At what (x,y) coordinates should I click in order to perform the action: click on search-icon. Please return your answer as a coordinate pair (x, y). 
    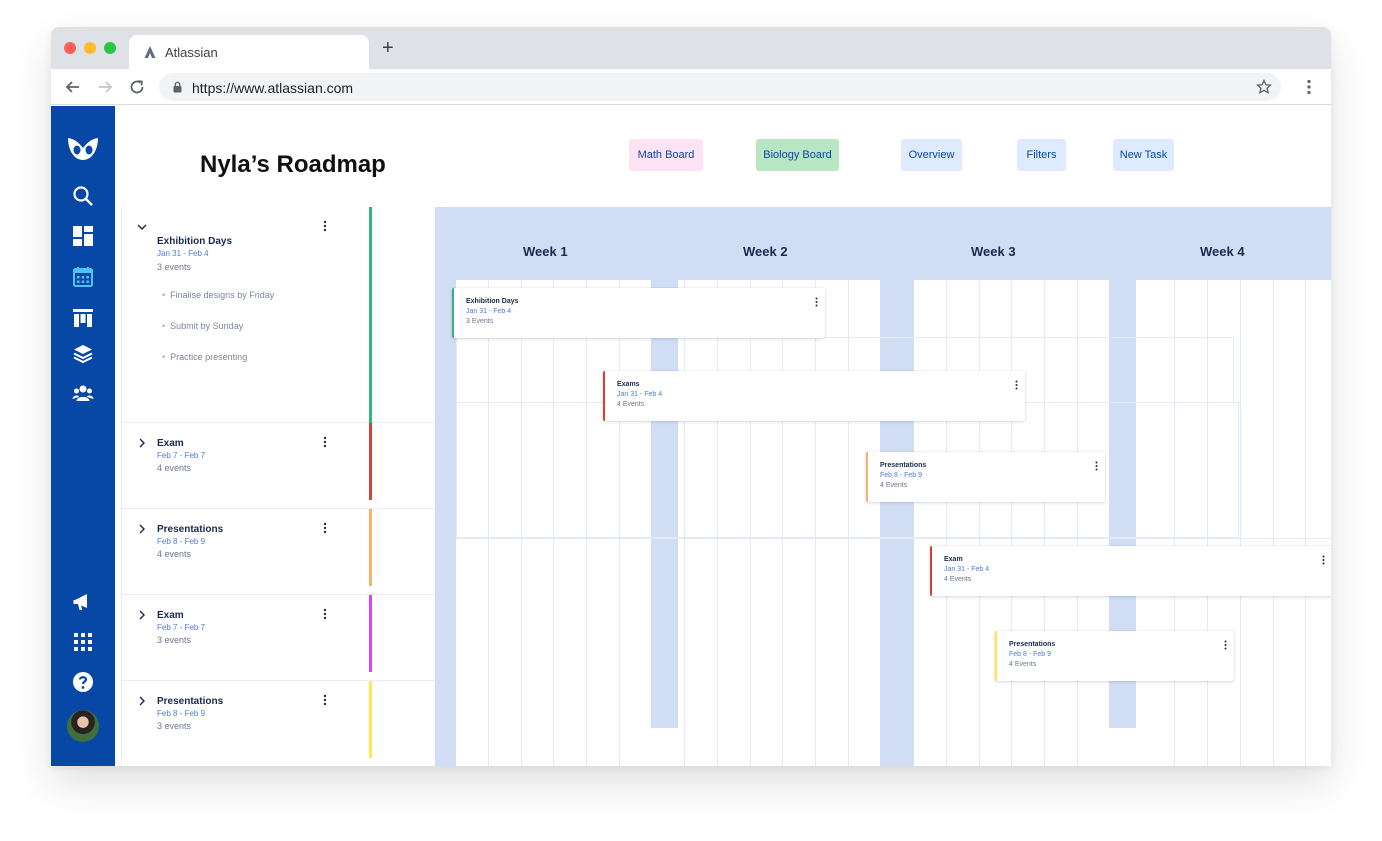
    Looking at the image, I should click on (83, 196).